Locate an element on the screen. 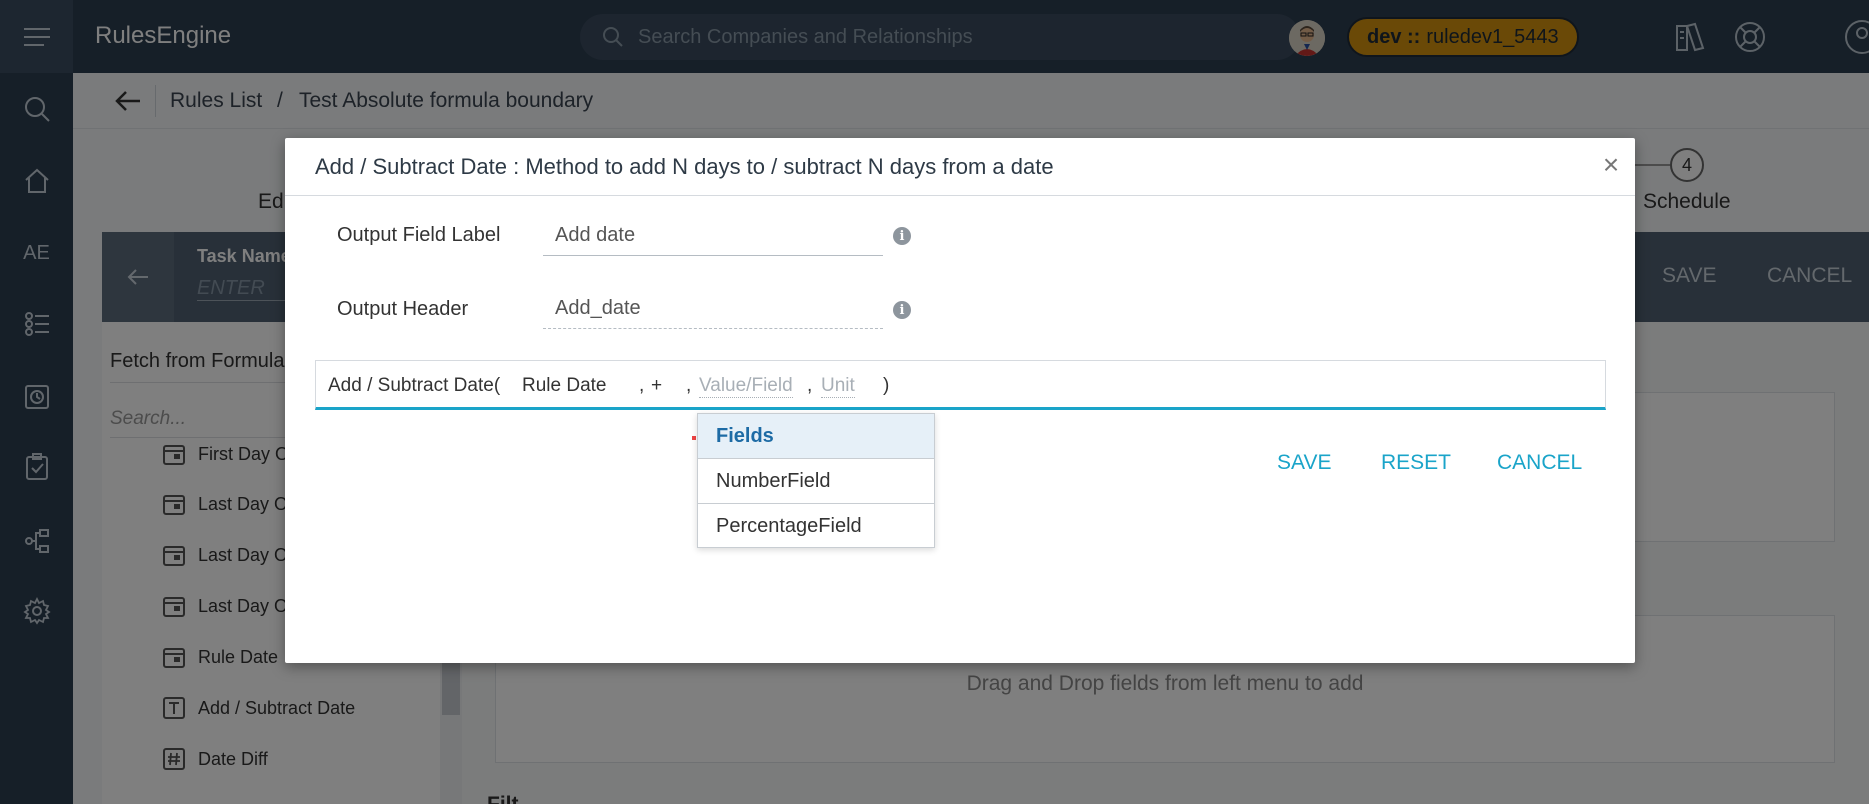 The height and width of the screenshot is (804, 1869). formula-arg-unit: Unit is located at coordinates (838, 386).